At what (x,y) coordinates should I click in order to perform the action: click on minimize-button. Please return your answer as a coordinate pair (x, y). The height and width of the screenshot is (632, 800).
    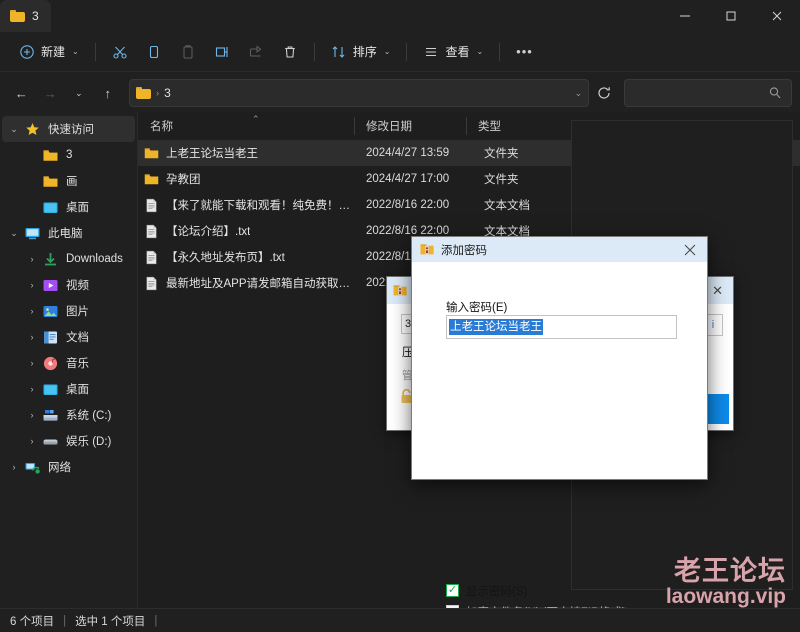
    Looking at the image, I should click on (685, 16).